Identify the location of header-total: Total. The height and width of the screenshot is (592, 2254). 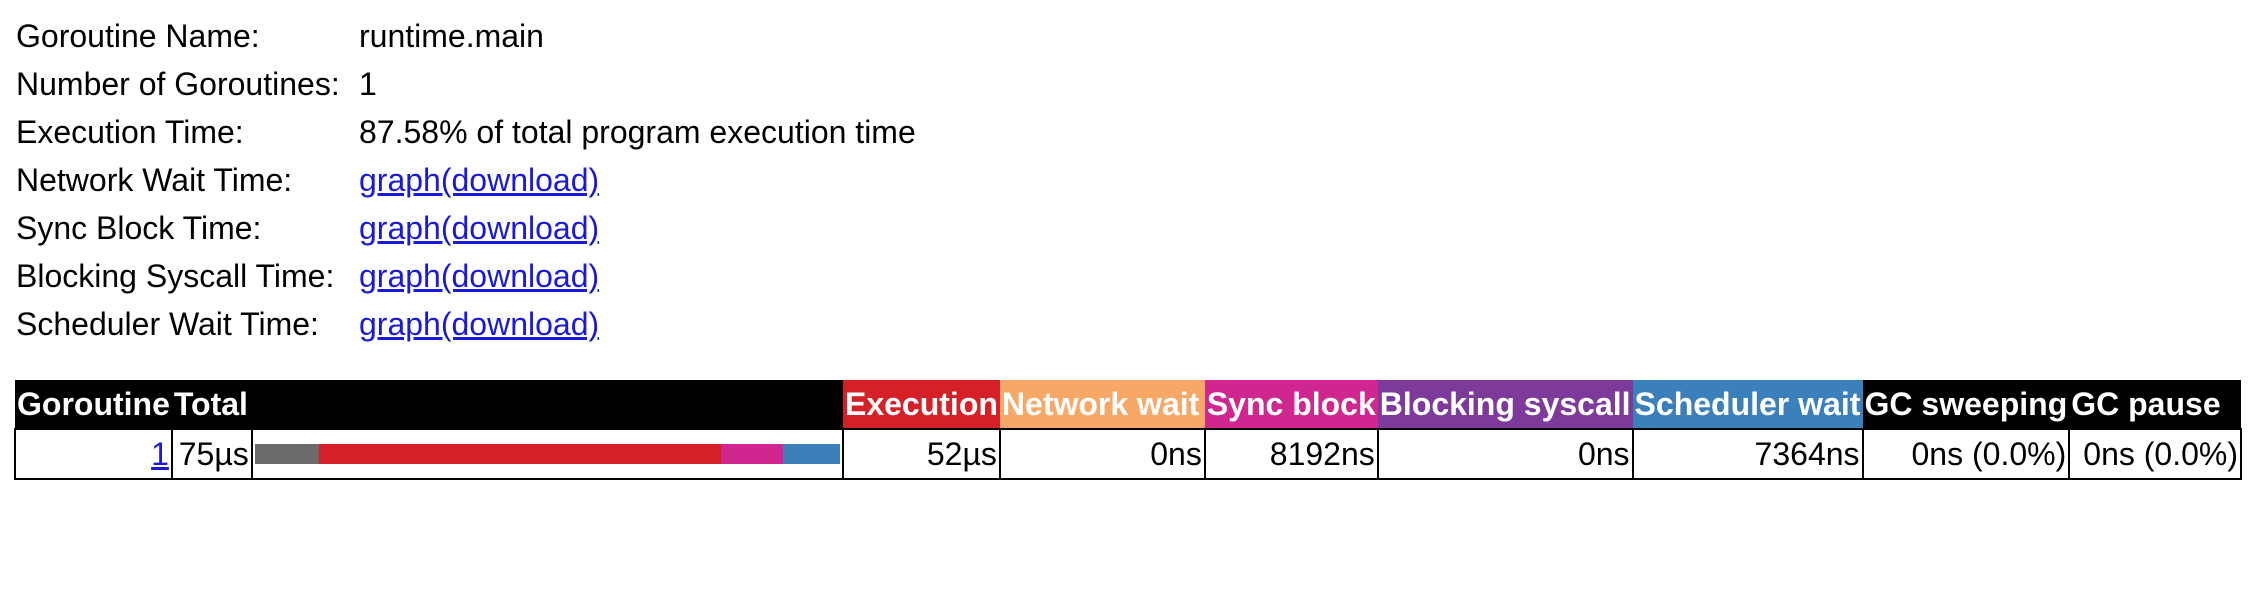
(507, 404).